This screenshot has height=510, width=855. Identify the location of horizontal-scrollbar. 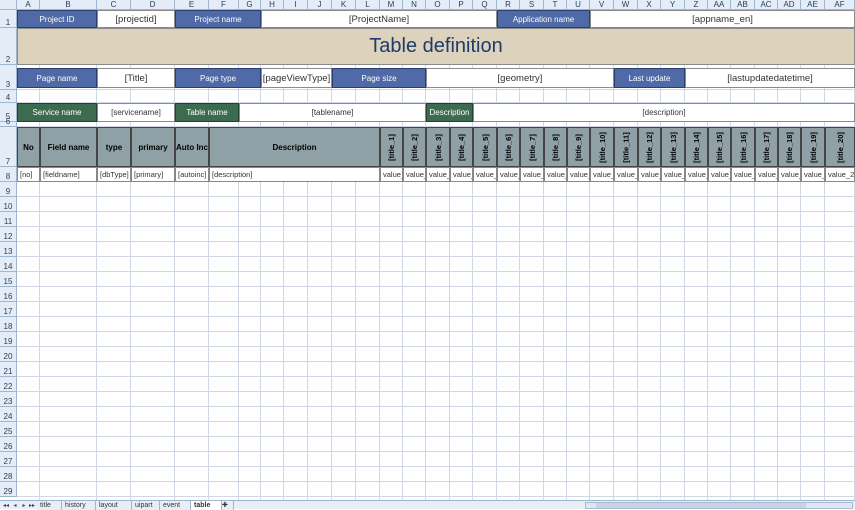
(719, 505).